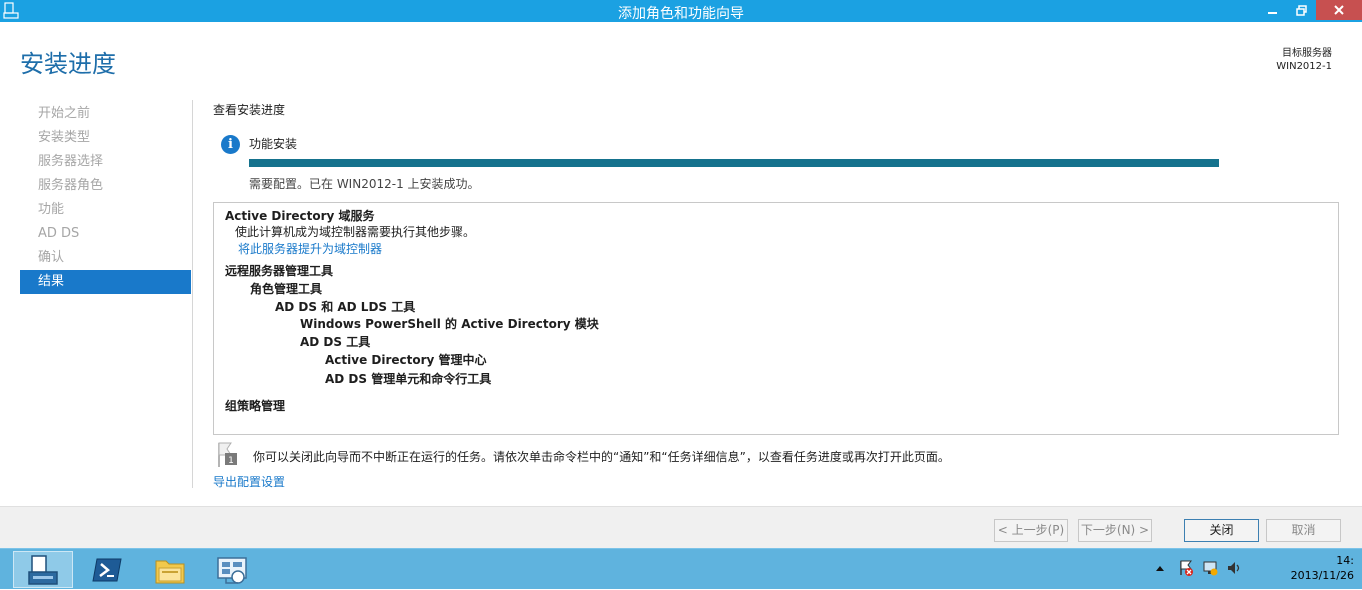  I want to click on taskbar-control-panel, so click(232, 569).